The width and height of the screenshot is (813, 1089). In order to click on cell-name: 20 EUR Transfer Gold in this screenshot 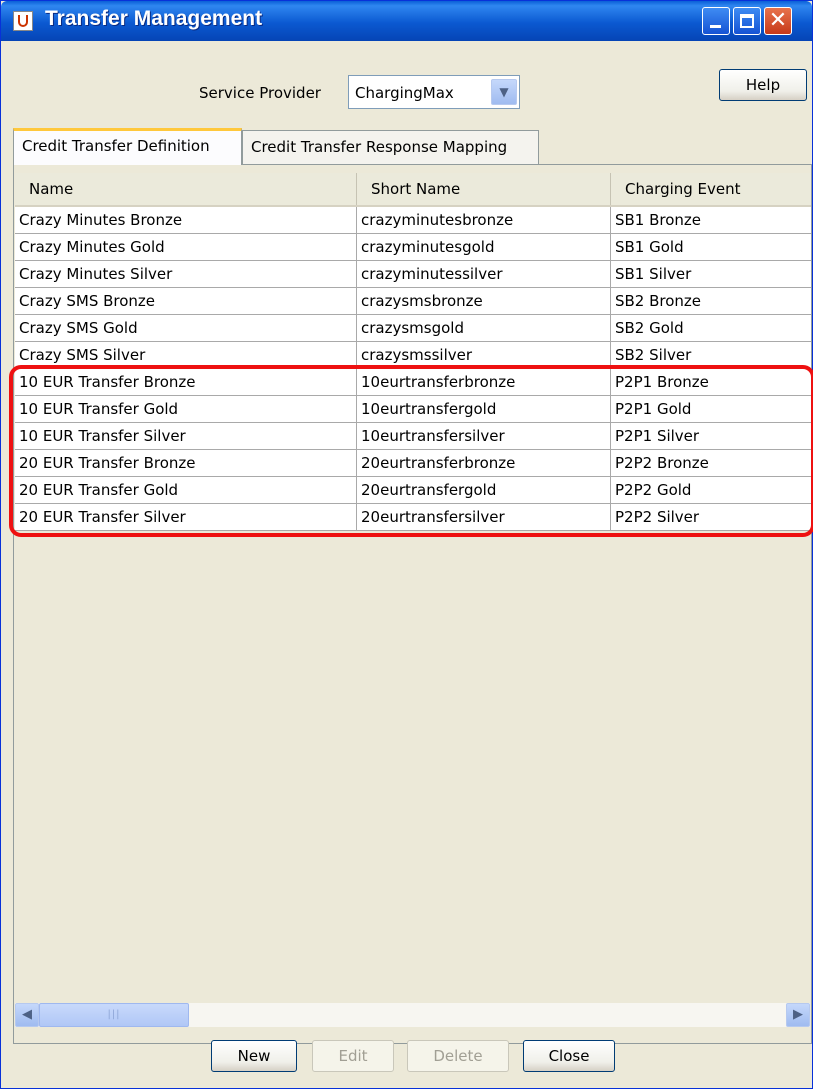, I will do `click(186, 490)`.